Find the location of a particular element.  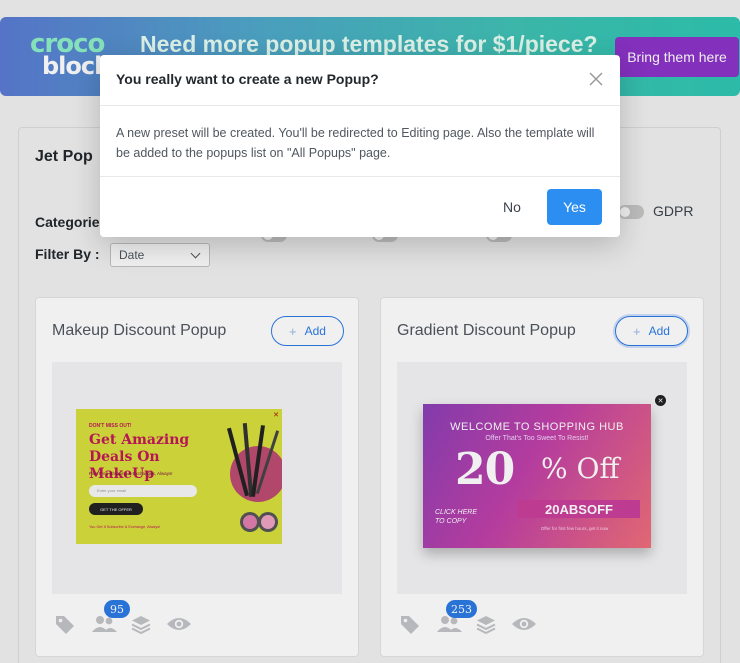

close-icon is located at coordinates (596, 79).